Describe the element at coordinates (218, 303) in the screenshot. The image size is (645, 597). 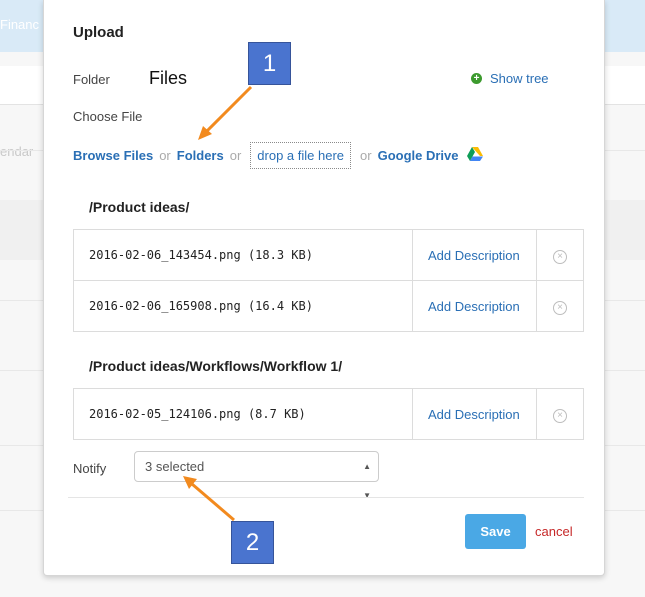
I see `annotation-arrows` at that location.